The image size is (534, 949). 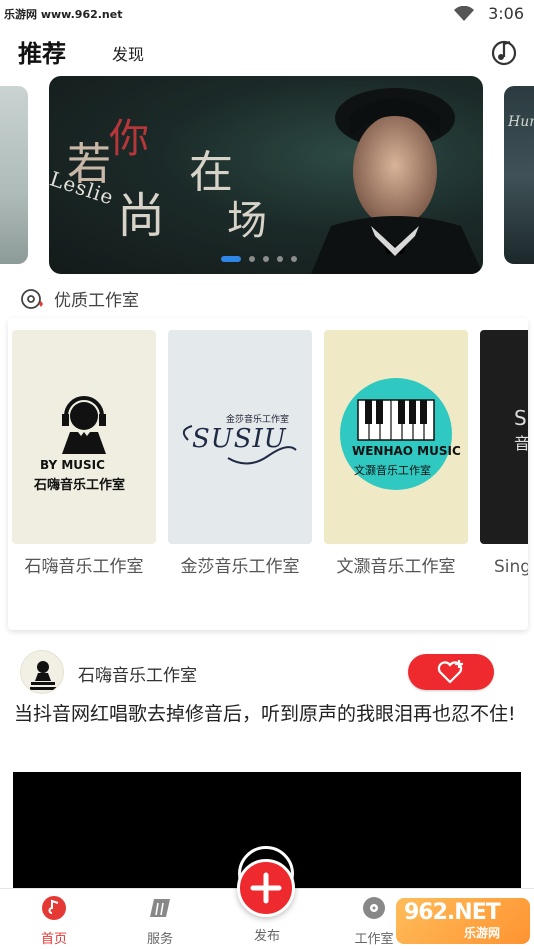 I want to click on logo-text: S, so click(x=520, y=418).